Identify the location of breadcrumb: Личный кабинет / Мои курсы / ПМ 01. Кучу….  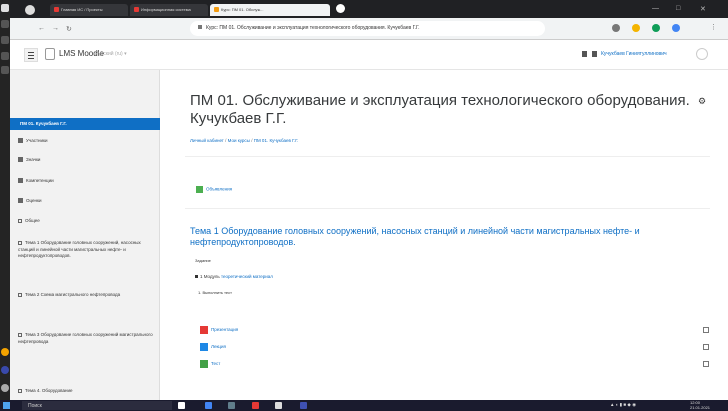
(244, 140).